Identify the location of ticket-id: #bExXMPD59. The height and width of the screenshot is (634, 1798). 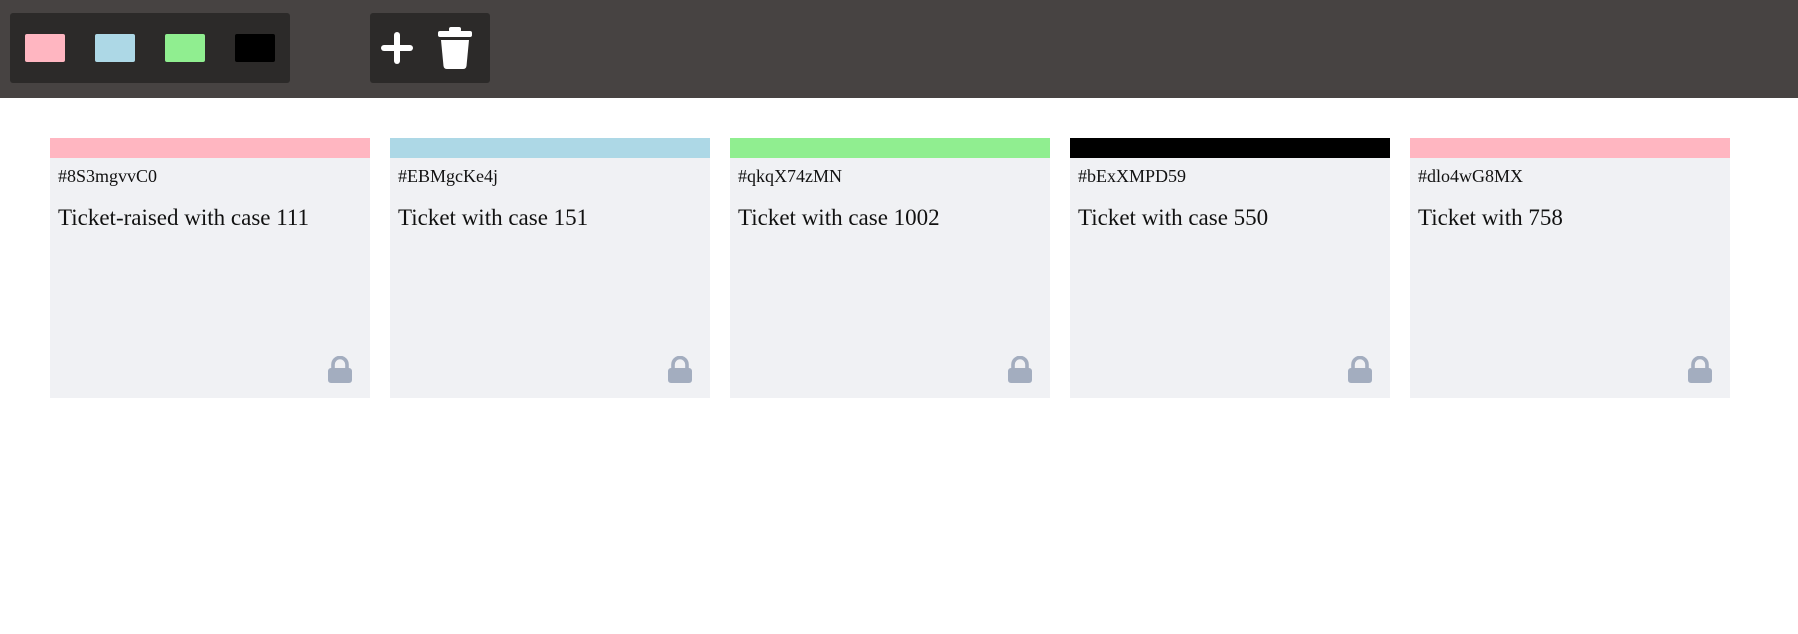
(1132, 176).